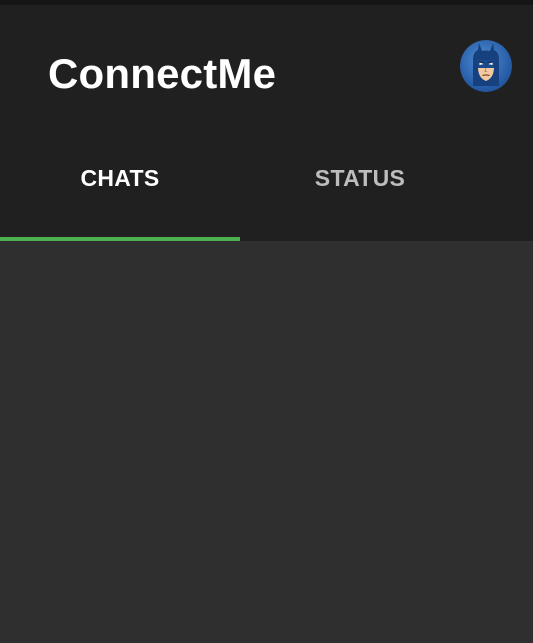 The width and height of the screenshot is (533, 643). I want to click on profile-avatar-button, so click(486, 66).